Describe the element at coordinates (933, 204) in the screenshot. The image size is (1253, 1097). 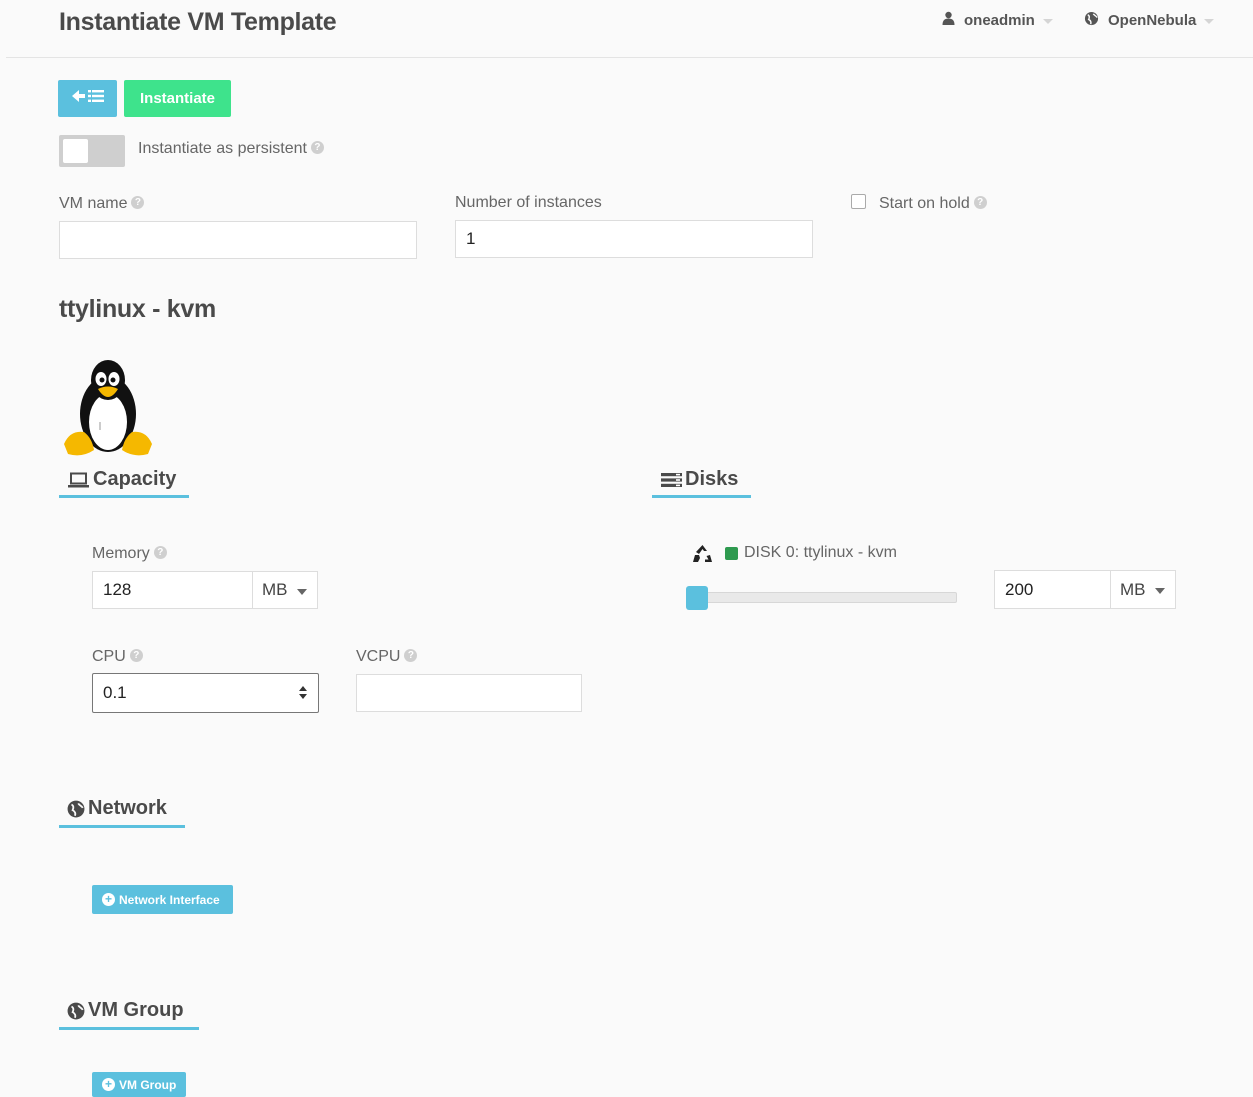
I see `start-on-hold-label: Start on hold?` at that location.